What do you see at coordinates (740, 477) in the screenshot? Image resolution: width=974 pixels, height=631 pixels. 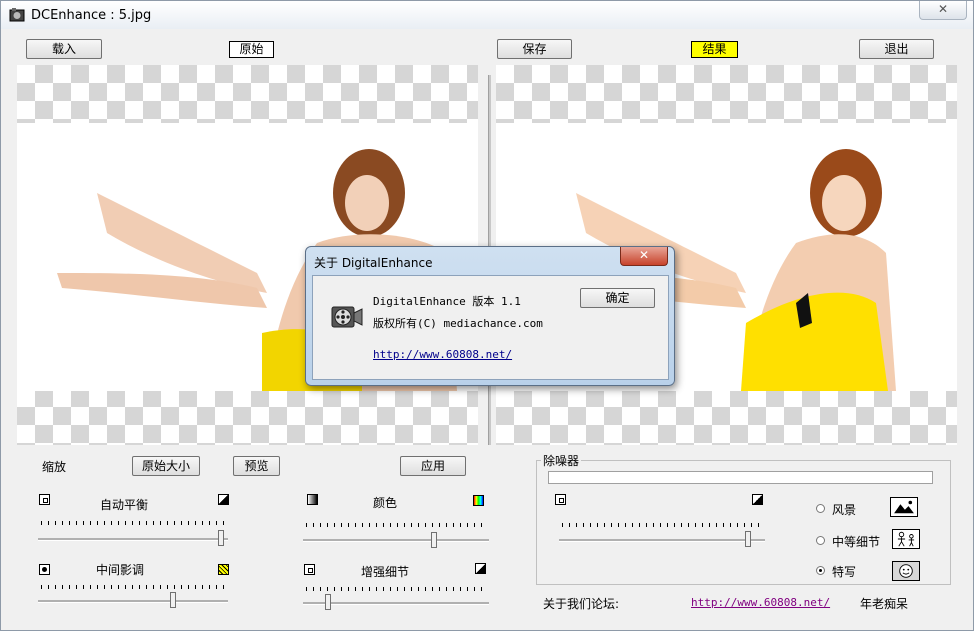 I see `denoise-bar` at bounding box center [740, 477].